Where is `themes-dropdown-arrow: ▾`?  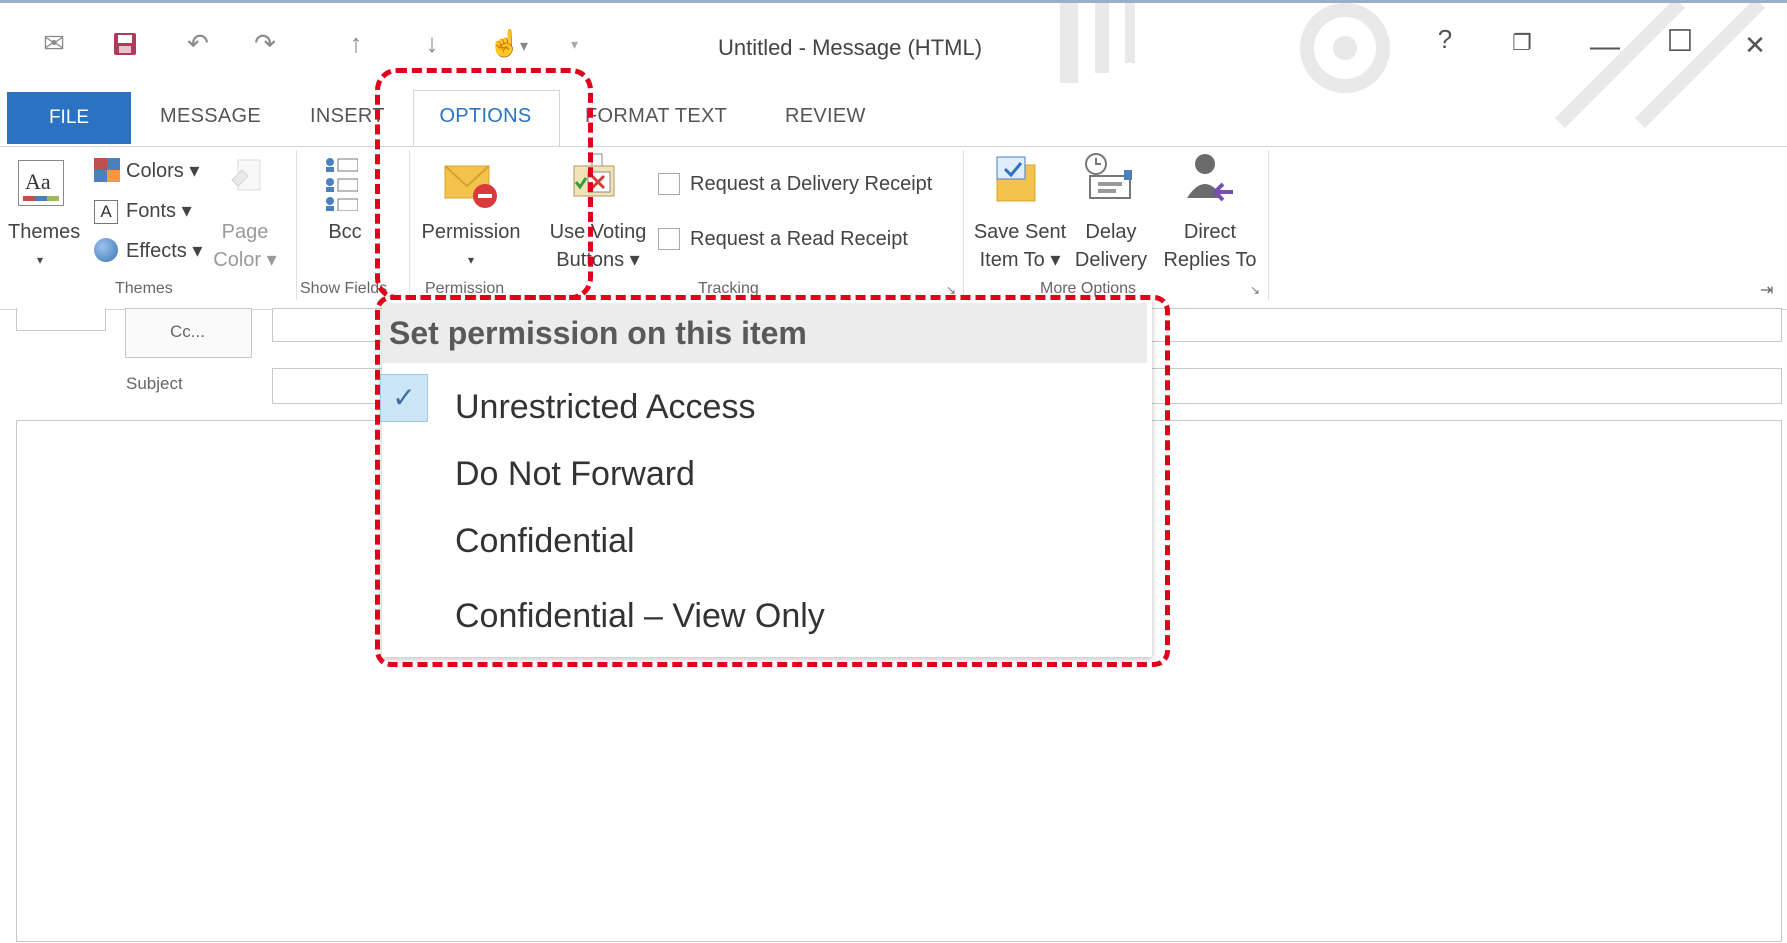 themes-dropdown-arrow: ▾ is located at coordinates (40, 260).